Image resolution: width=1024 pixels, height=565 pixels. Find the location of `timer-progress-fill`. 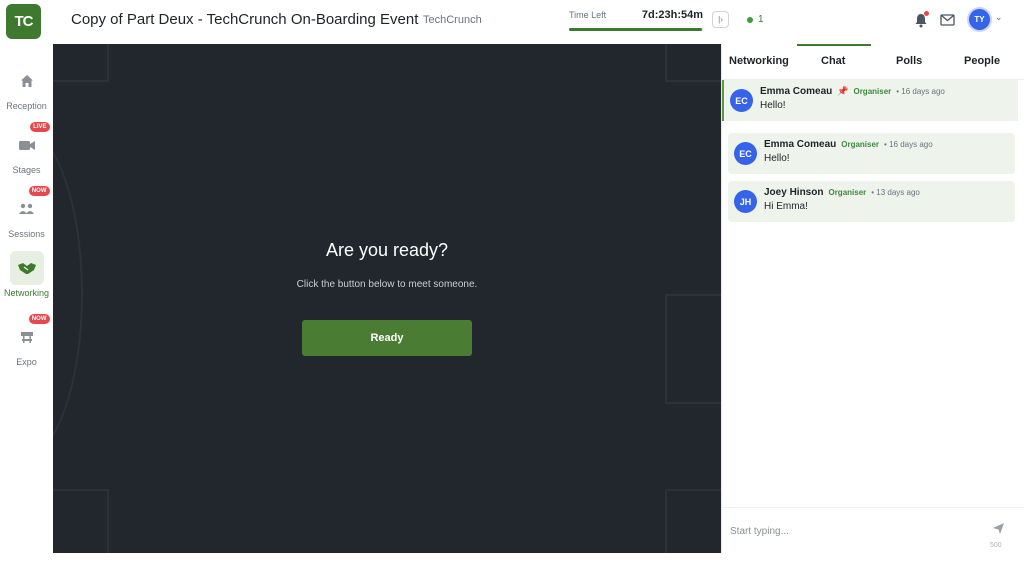

timer-progress-fill is located at coordinates (635, 29).